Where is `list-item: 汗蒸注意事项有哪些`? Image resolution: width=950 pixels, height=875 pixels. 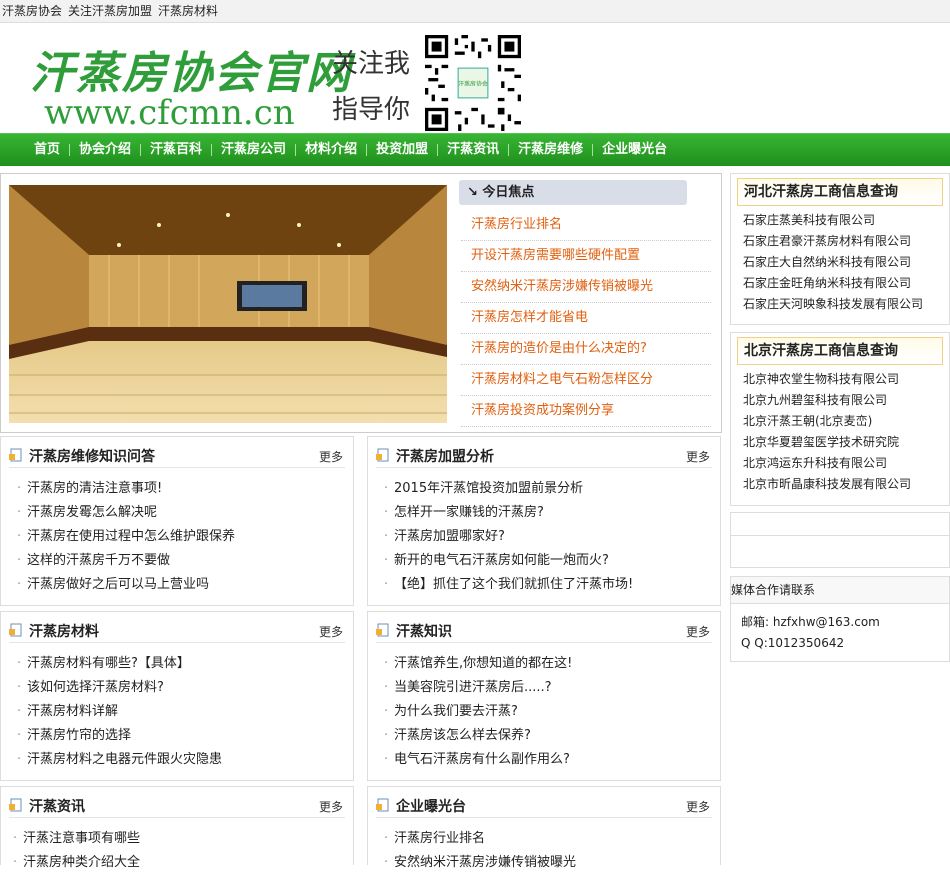
list-item: 汗蒸注意事项有哪些 is located at coordinates (76, 839).